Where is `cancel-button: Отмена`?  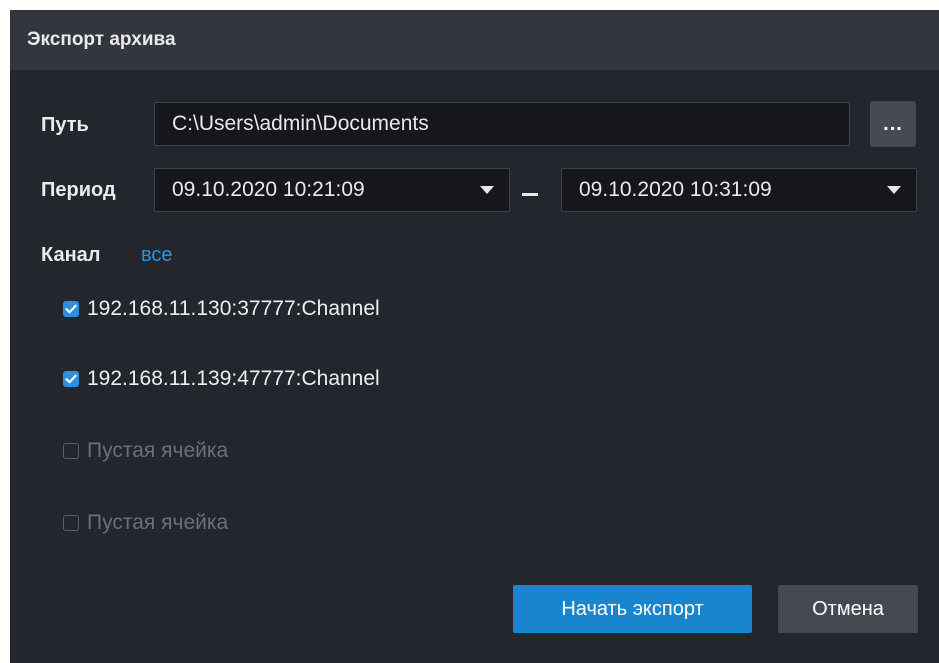 cancel-button: Отмена is located at coordinates (848, 609).